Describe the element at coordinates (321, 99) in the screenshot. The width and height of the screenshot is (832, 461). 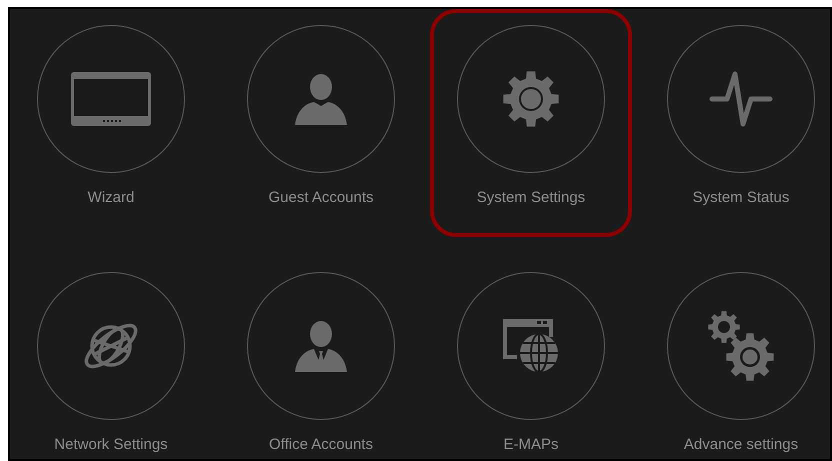
I see `person-icon` at that location.